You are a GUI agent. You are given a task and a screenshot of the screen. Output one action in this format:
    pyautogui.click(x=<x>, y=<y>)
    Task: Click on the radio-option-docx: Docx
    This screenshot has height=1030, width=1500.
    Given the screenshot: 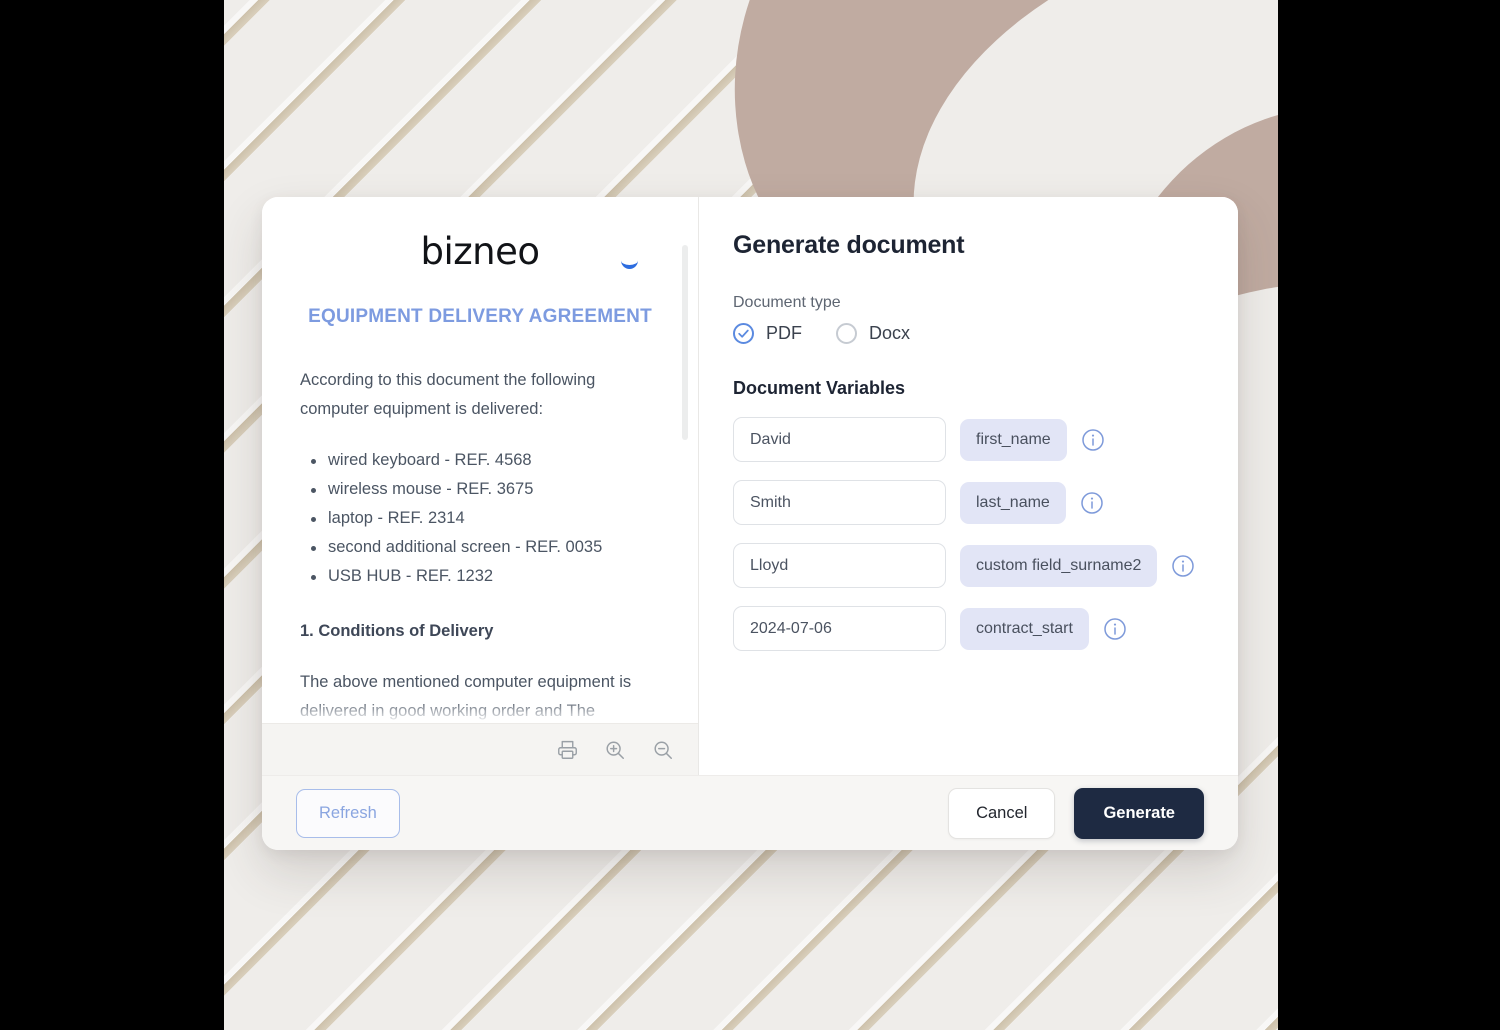 What is the action you would take?
    pyautogui.click(x=873, y=333)
    